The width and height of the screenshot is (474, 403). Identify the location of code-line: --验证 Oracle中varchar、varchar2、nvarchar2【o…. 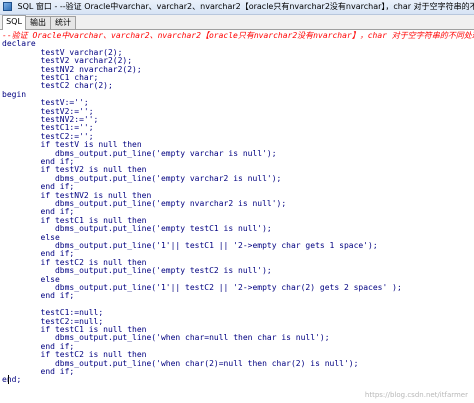
(238, 35).